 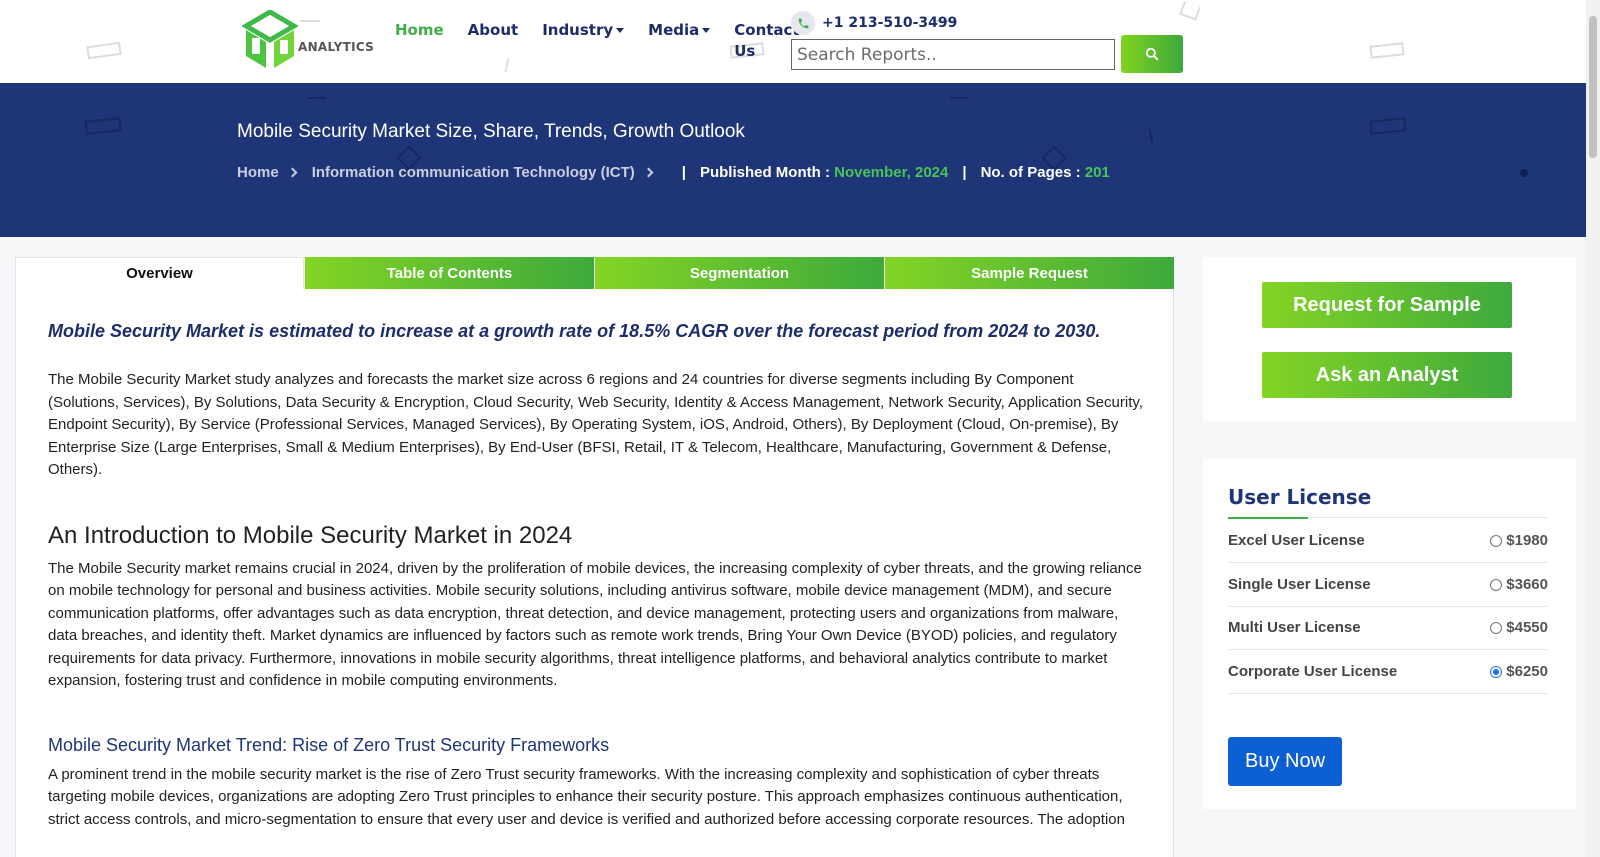 What do you see at coordinates (739, 273) in the screenshot?
I see `tab-segmentation: Segmentation` at bounding box center [739, 273].